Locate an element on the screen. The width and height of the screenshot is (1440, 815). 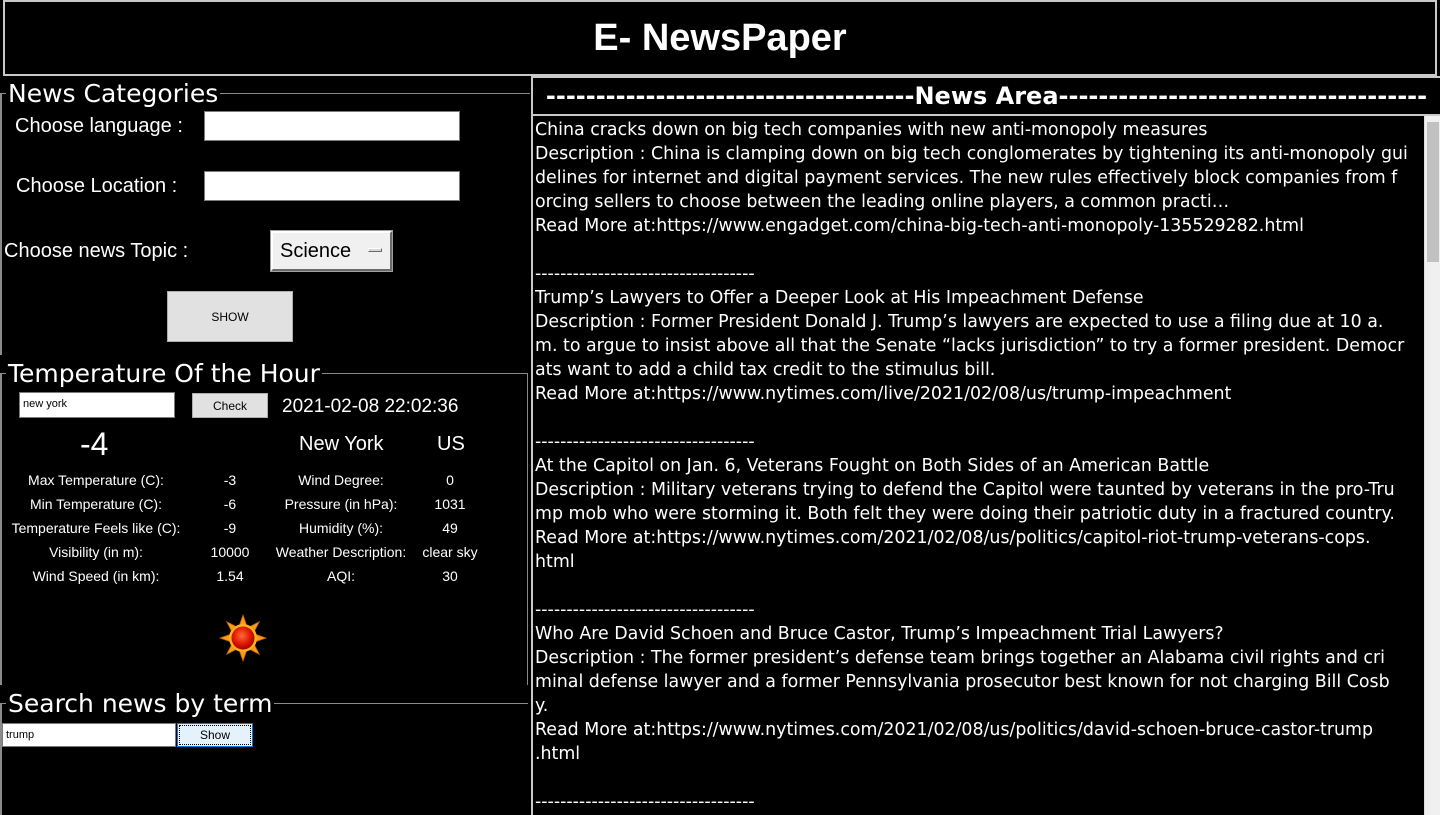
search-term-input: trump is located at coordinates (89, 735).